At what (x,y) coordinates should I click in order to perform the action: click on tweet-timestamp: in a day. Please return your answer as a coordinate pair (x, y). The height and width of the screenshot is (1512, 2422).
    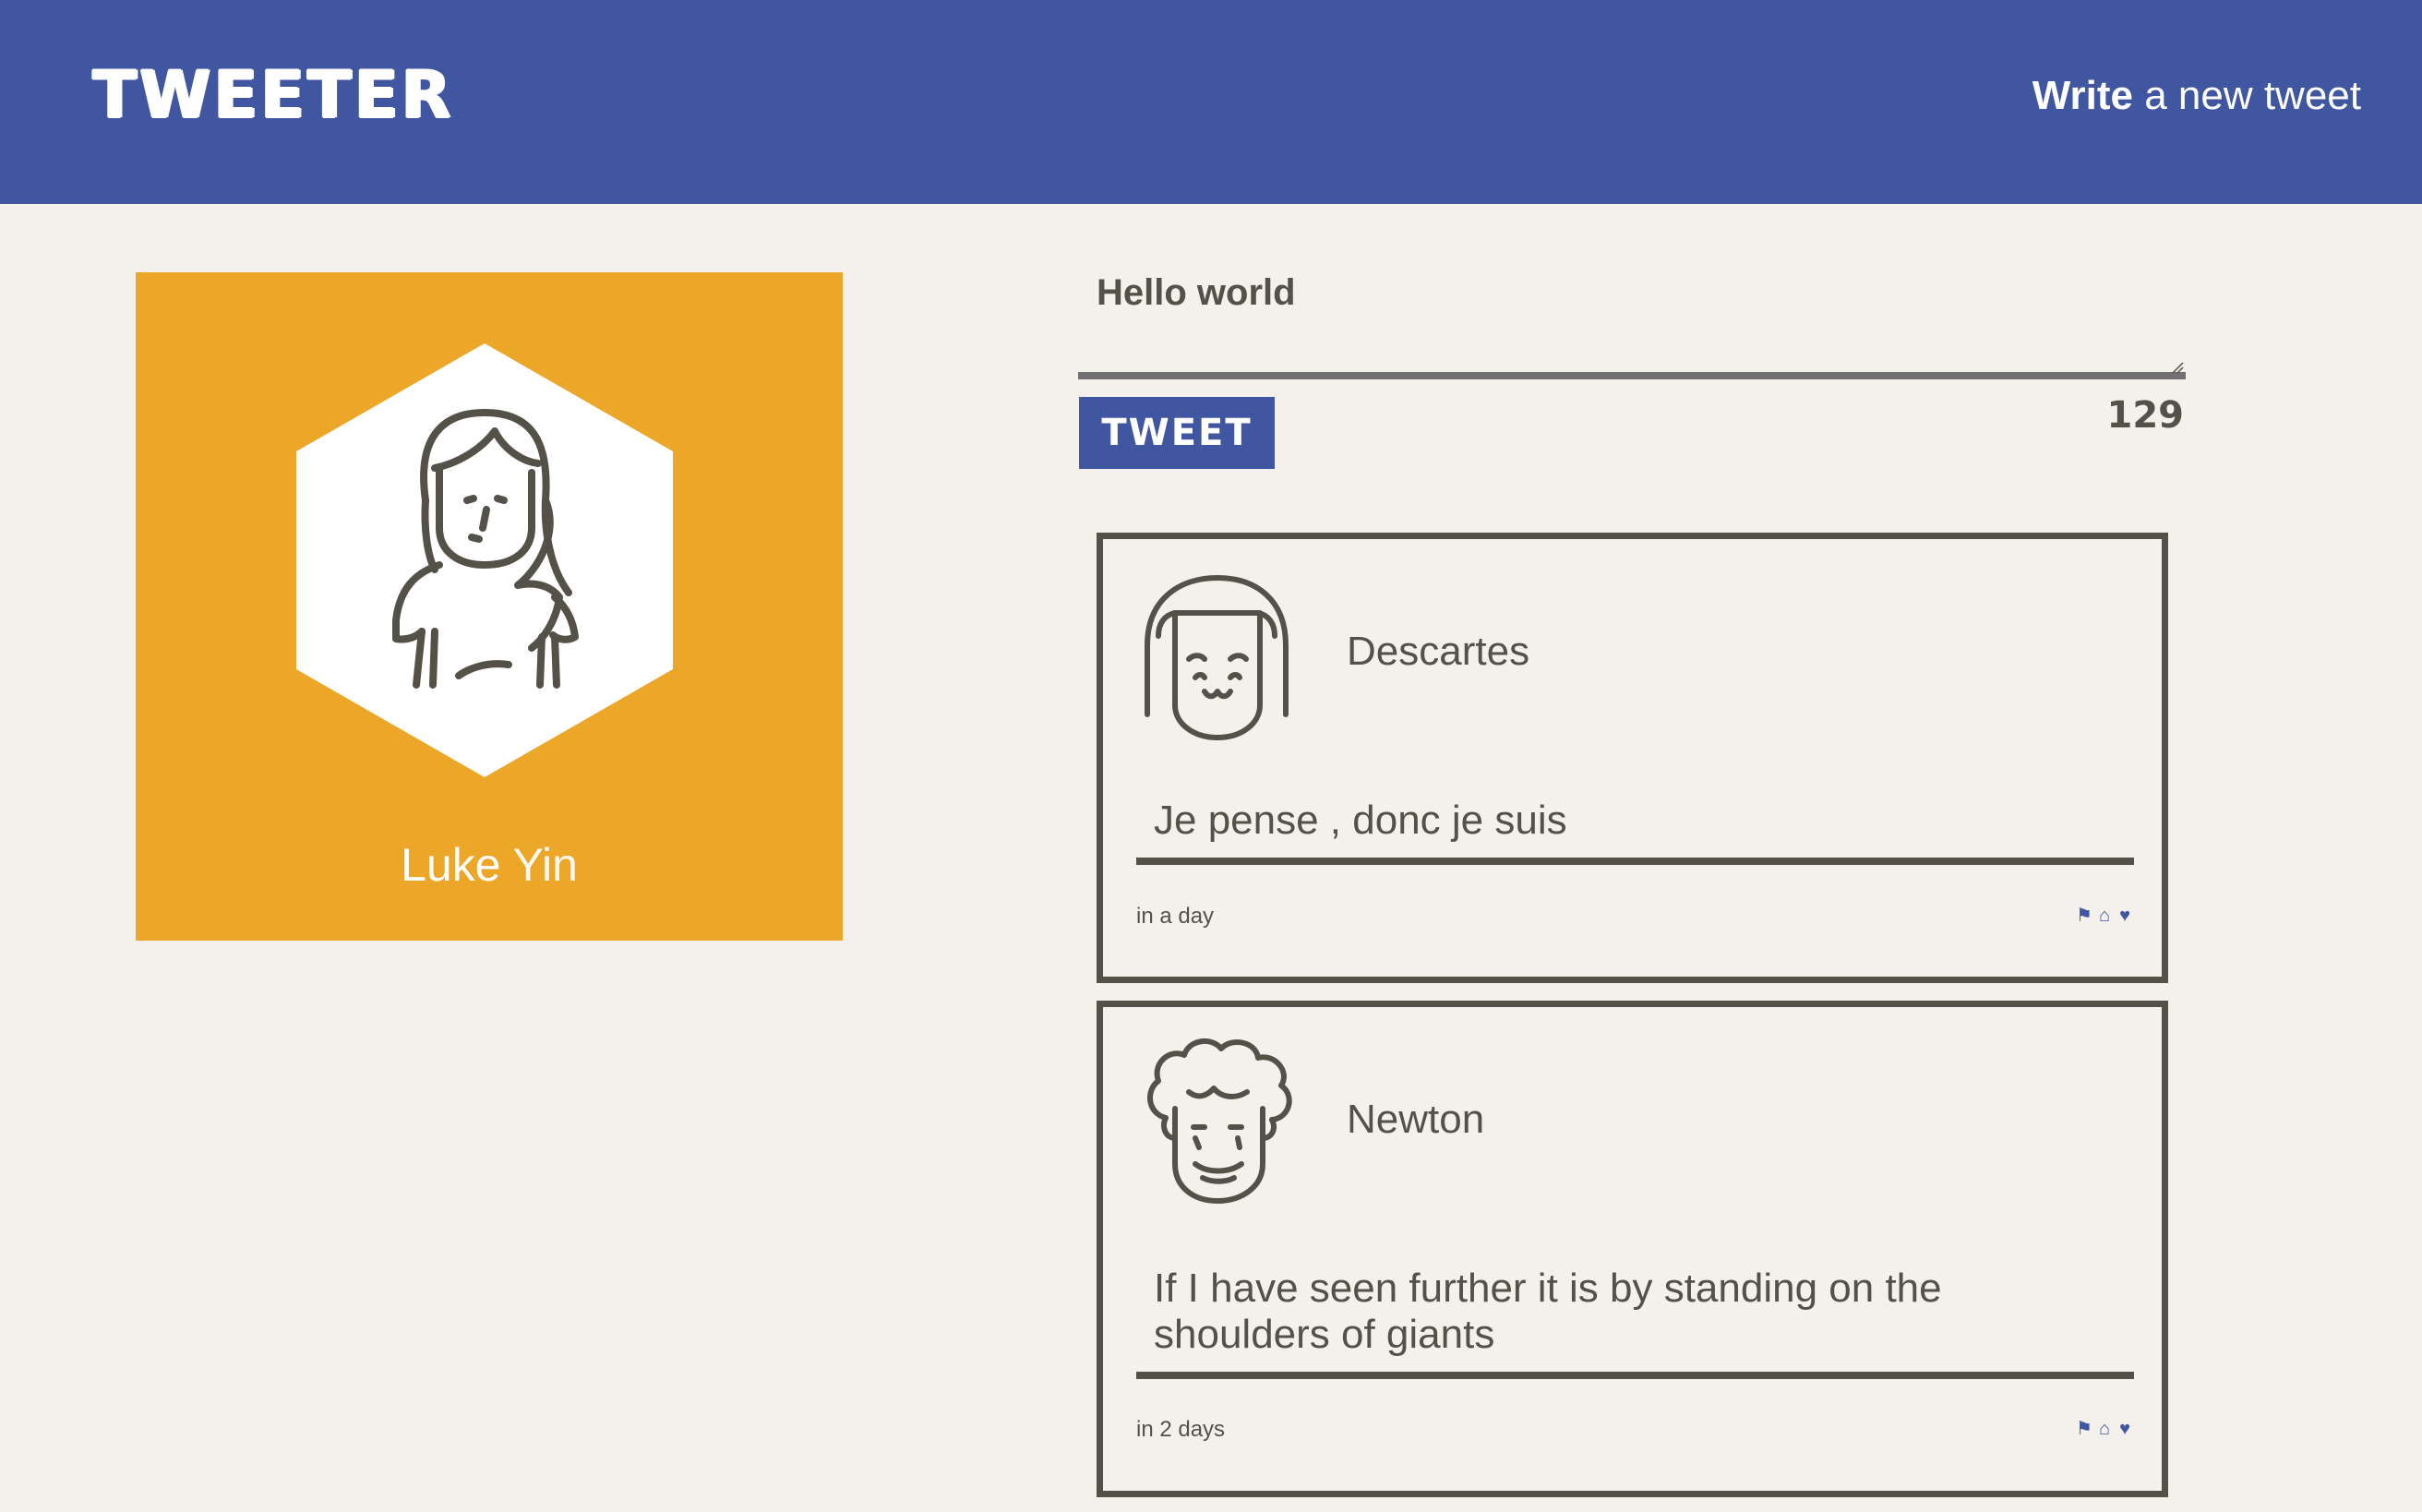
    Looking at the image, I should click on (1175, 916).